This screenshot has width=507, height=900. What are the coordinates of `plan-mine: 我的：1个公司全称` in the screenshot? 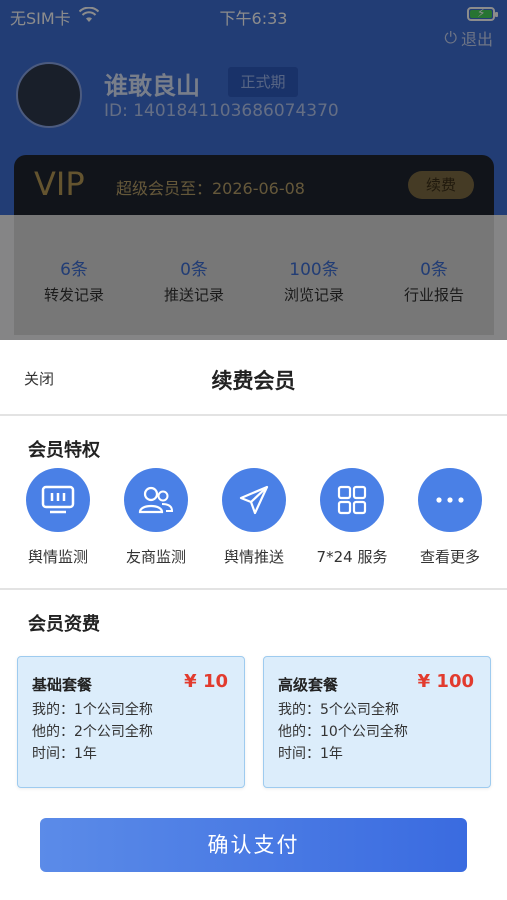 It's located at (92, 710).